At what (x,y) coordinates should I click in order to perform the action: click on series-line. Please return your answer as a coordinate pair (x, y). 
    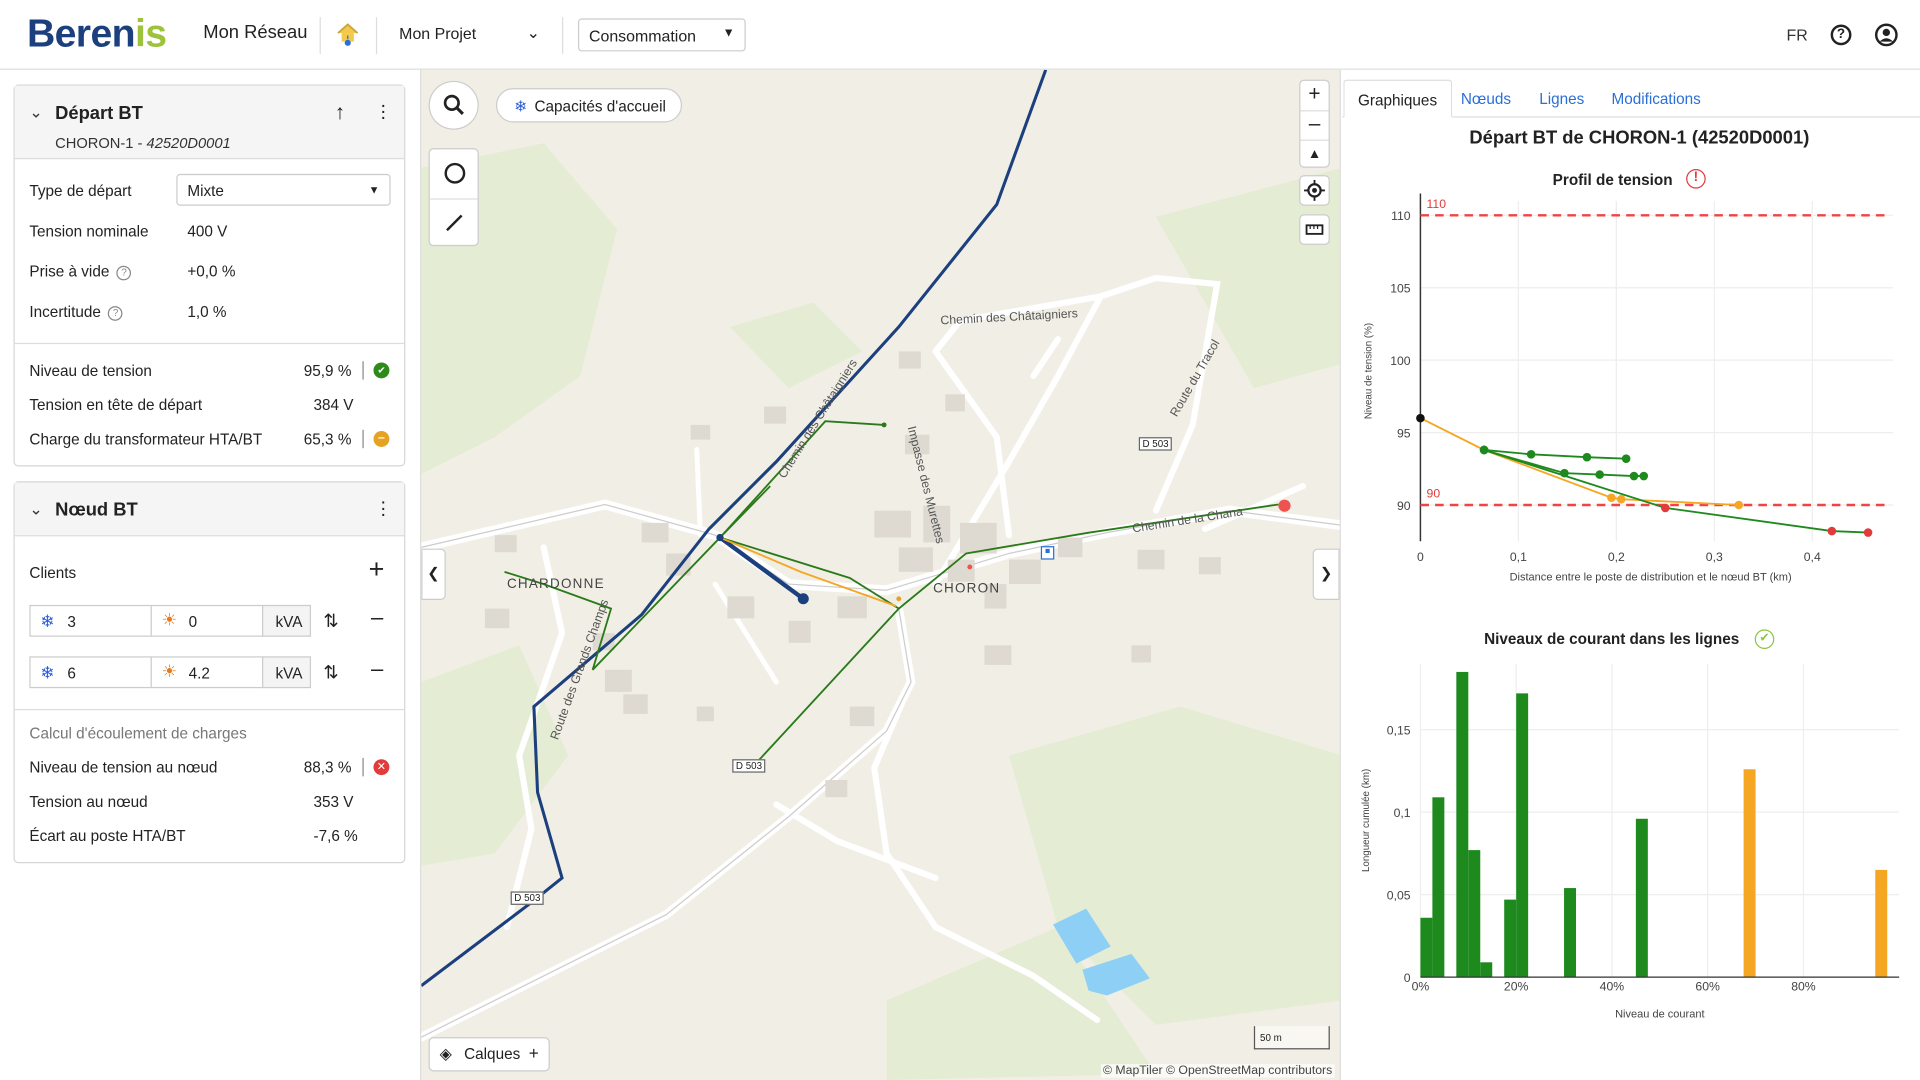
    Looking at the image, I should click on (1676, 491).